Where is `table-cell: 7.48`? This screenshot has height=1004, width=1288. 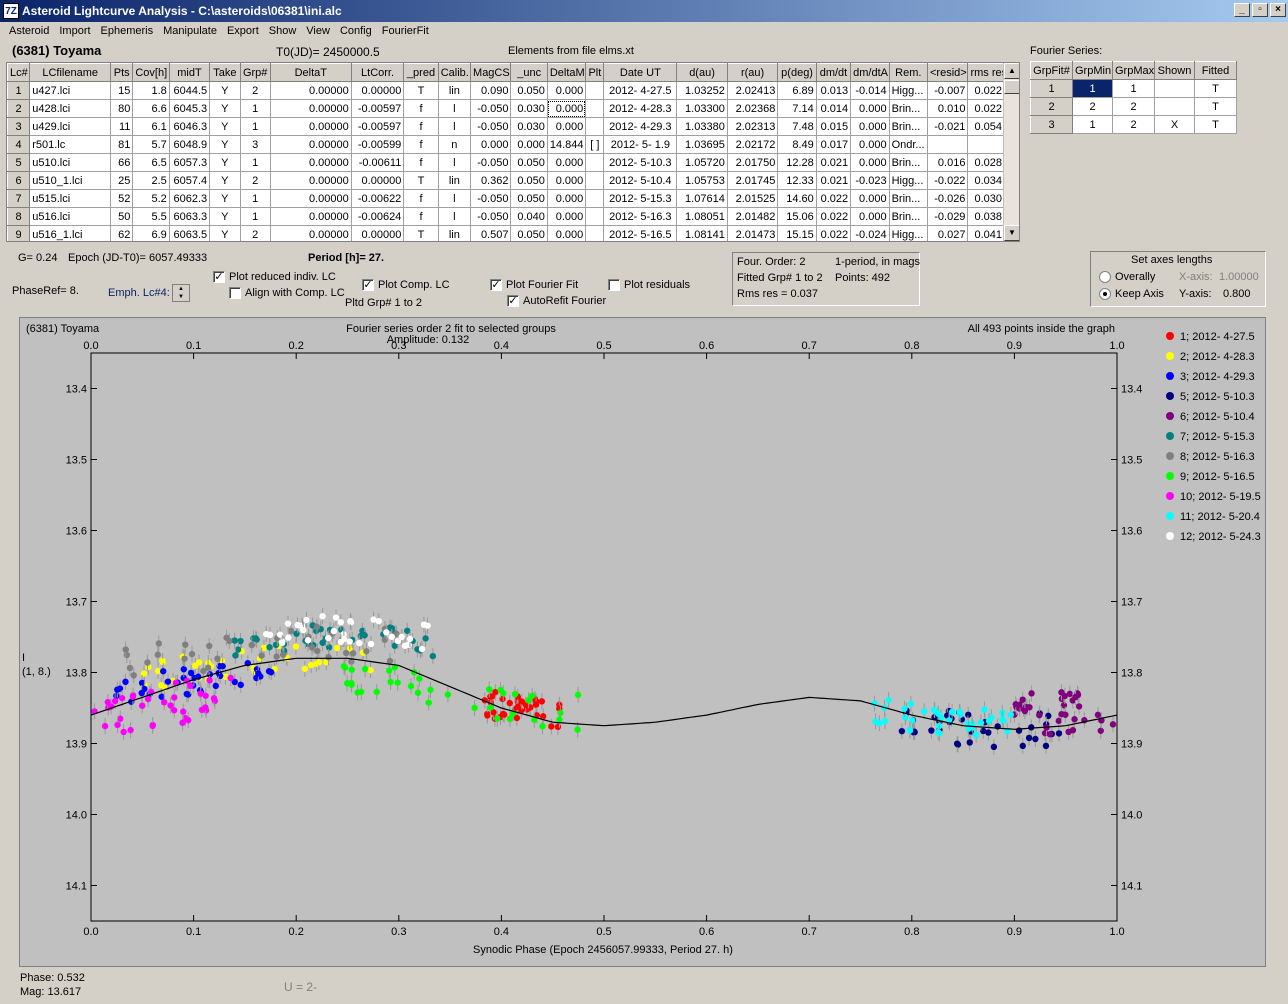 table-cell: 7.48 is located at coordinates (797, 126).